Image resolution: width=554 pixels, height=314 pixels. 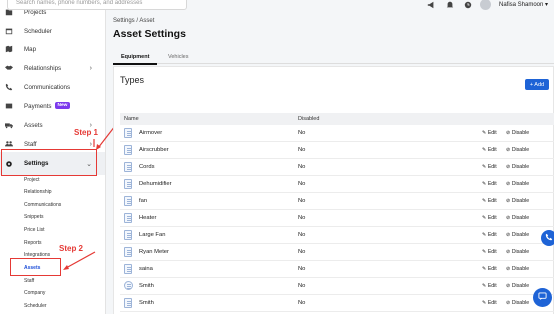 What do you see at coordinates (8, 125) in the screenshot?
I see `truck-icon` at bounding box center [8, 125].